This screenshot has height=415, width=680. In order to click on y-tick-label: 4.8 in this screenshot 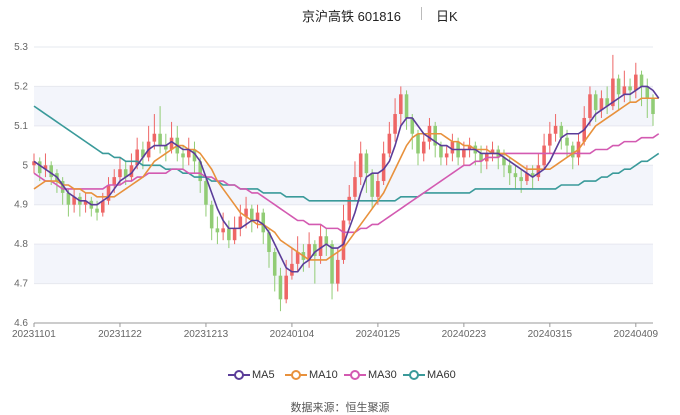, I will do `click(21, 244)`.